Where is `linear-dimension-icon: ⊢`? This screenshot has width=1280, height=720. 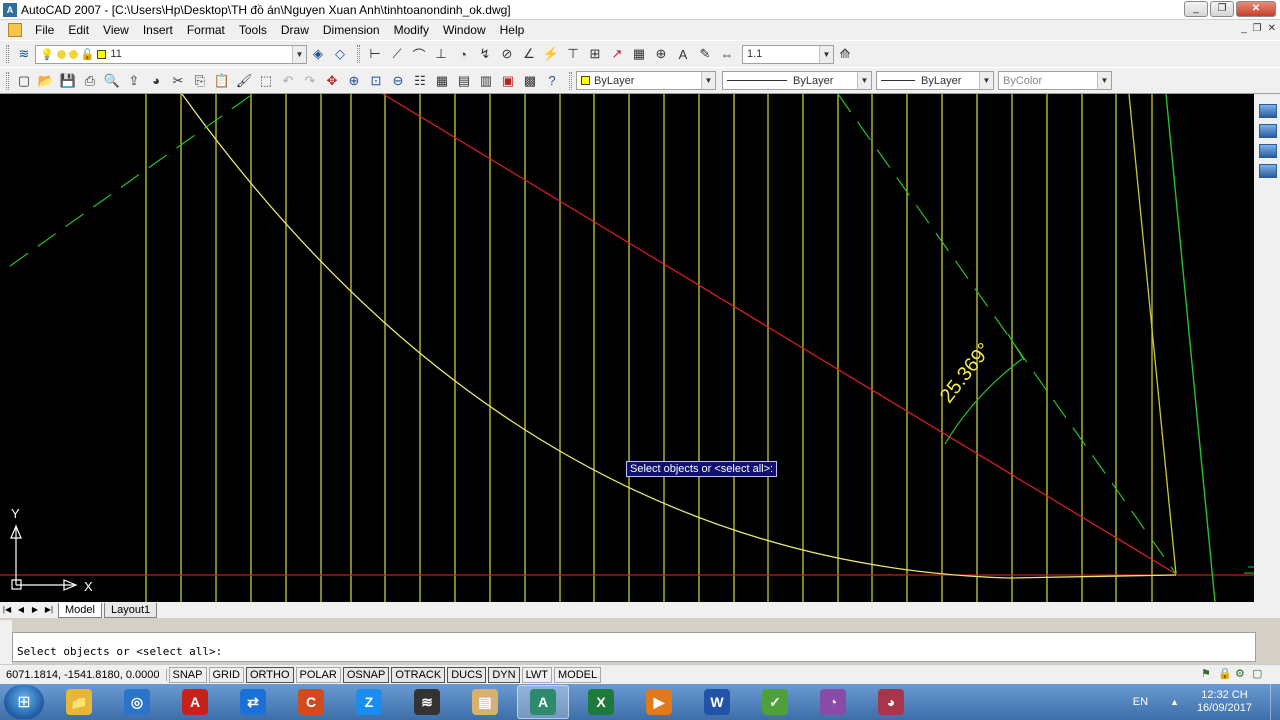
linear-dimension-icon: ⊢ is located at coordinates (375, 54).